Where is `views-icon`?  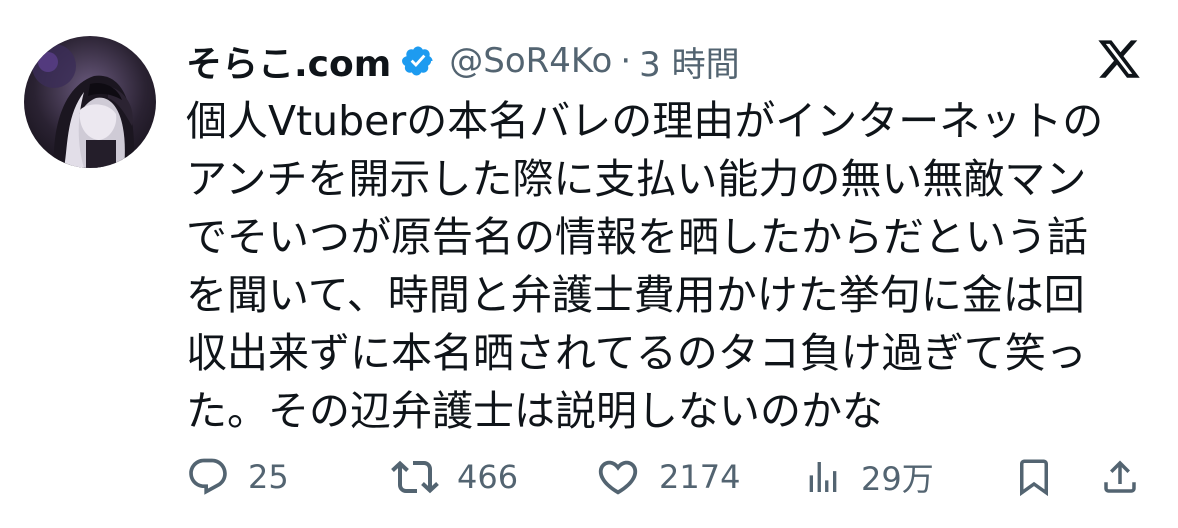 views-icon is located at coordinates (823, 477).